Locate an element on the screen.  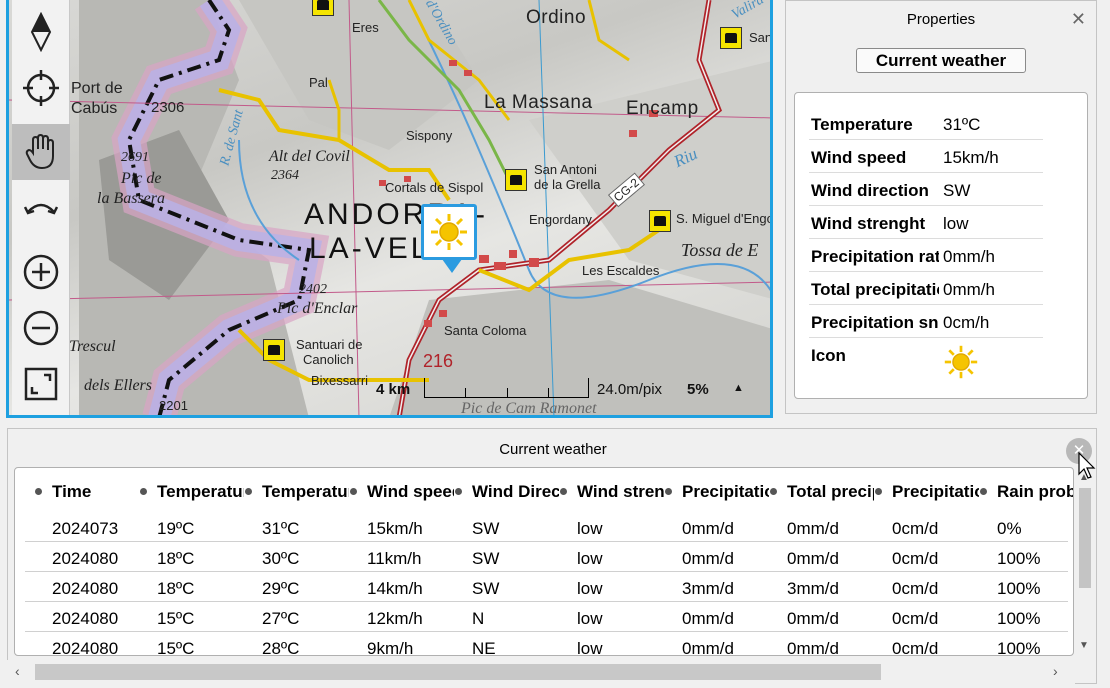
property-value: 0cm/h is located at coordinates (966, 322).